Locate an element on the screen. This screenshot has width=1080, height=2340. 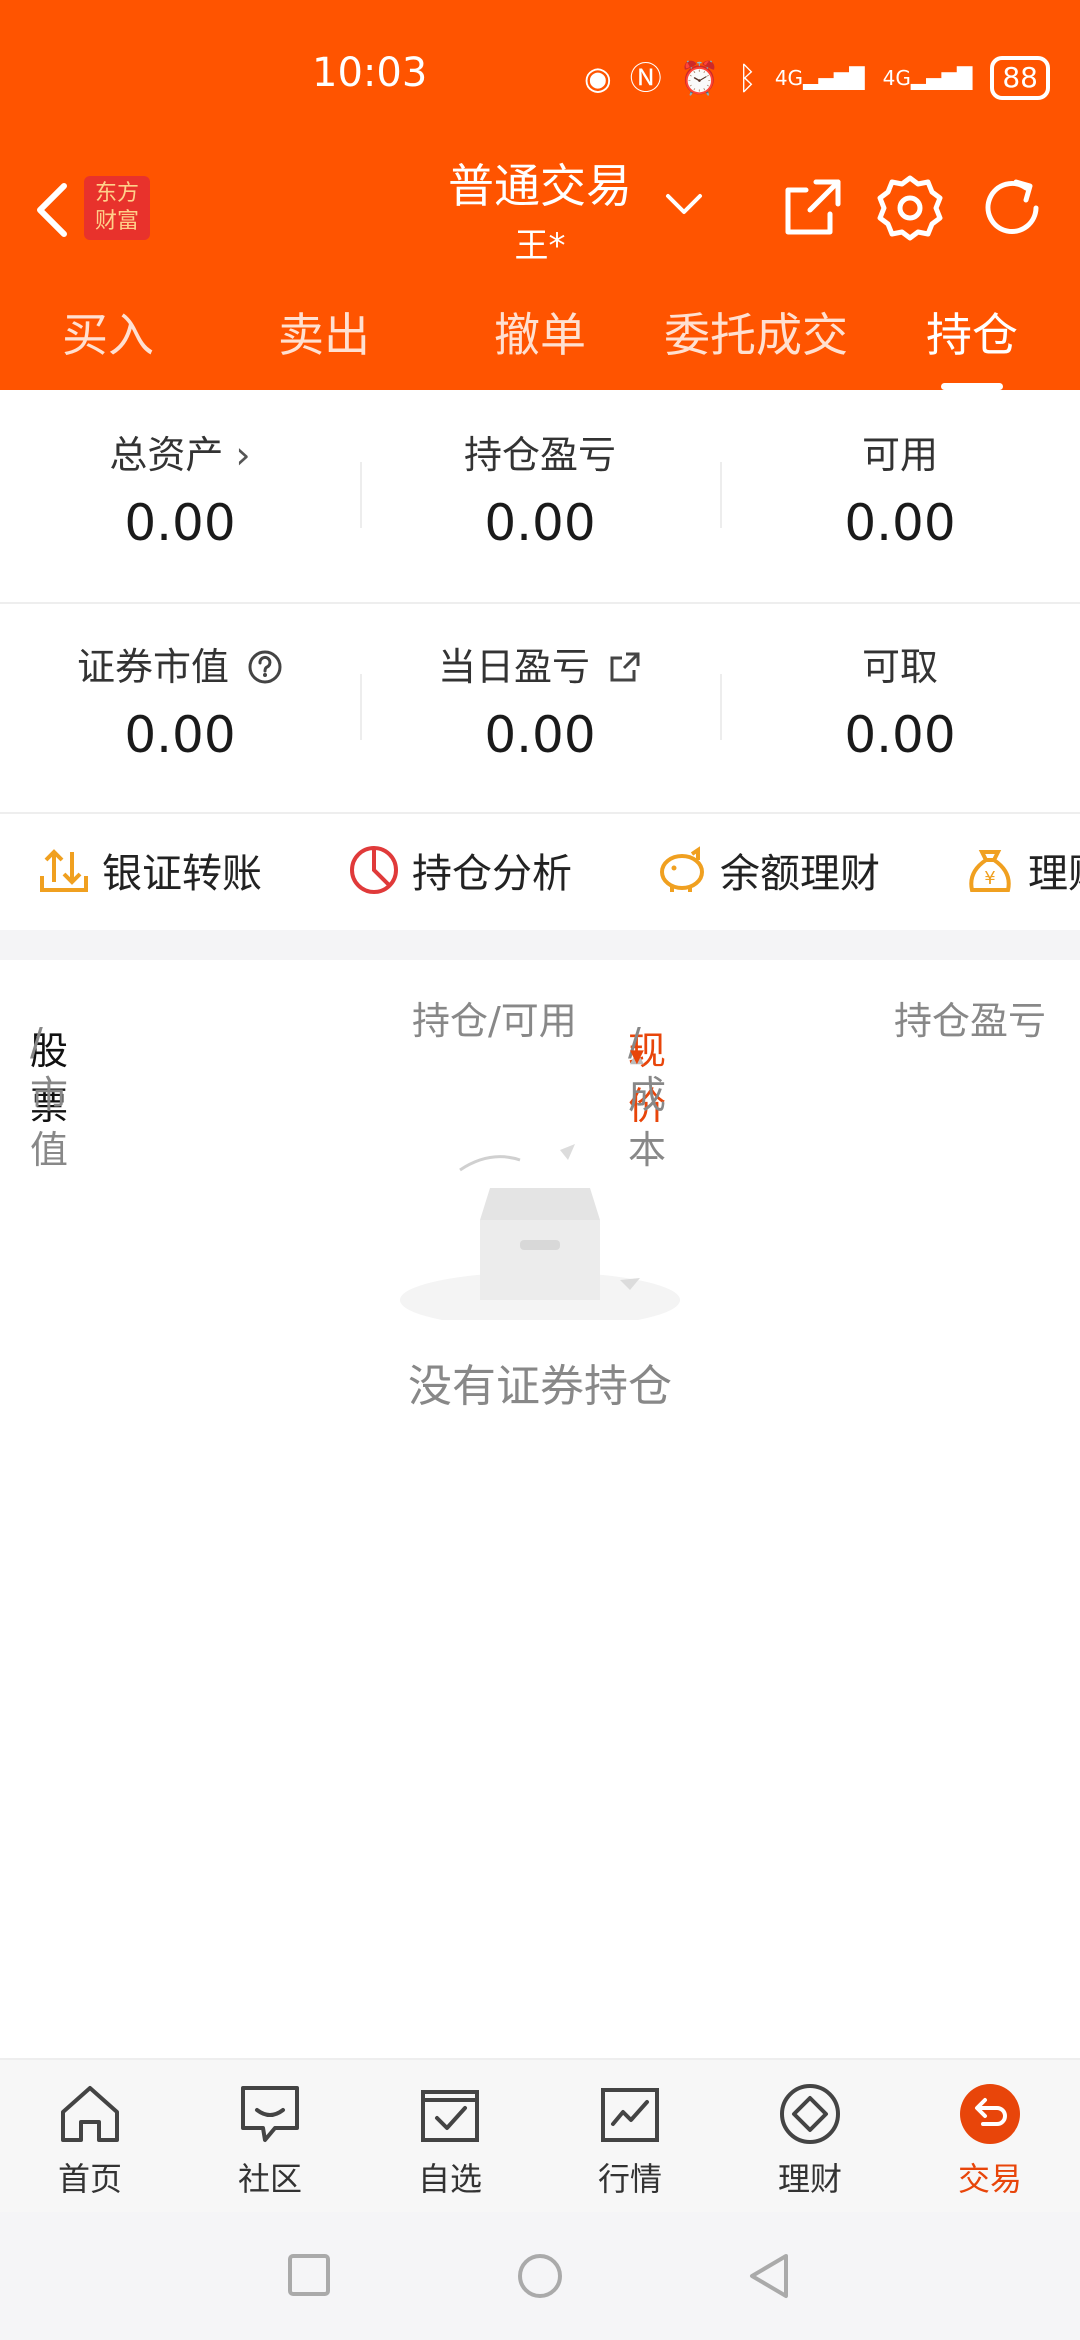
refresh-icon is located at coordinates (1012, 208).